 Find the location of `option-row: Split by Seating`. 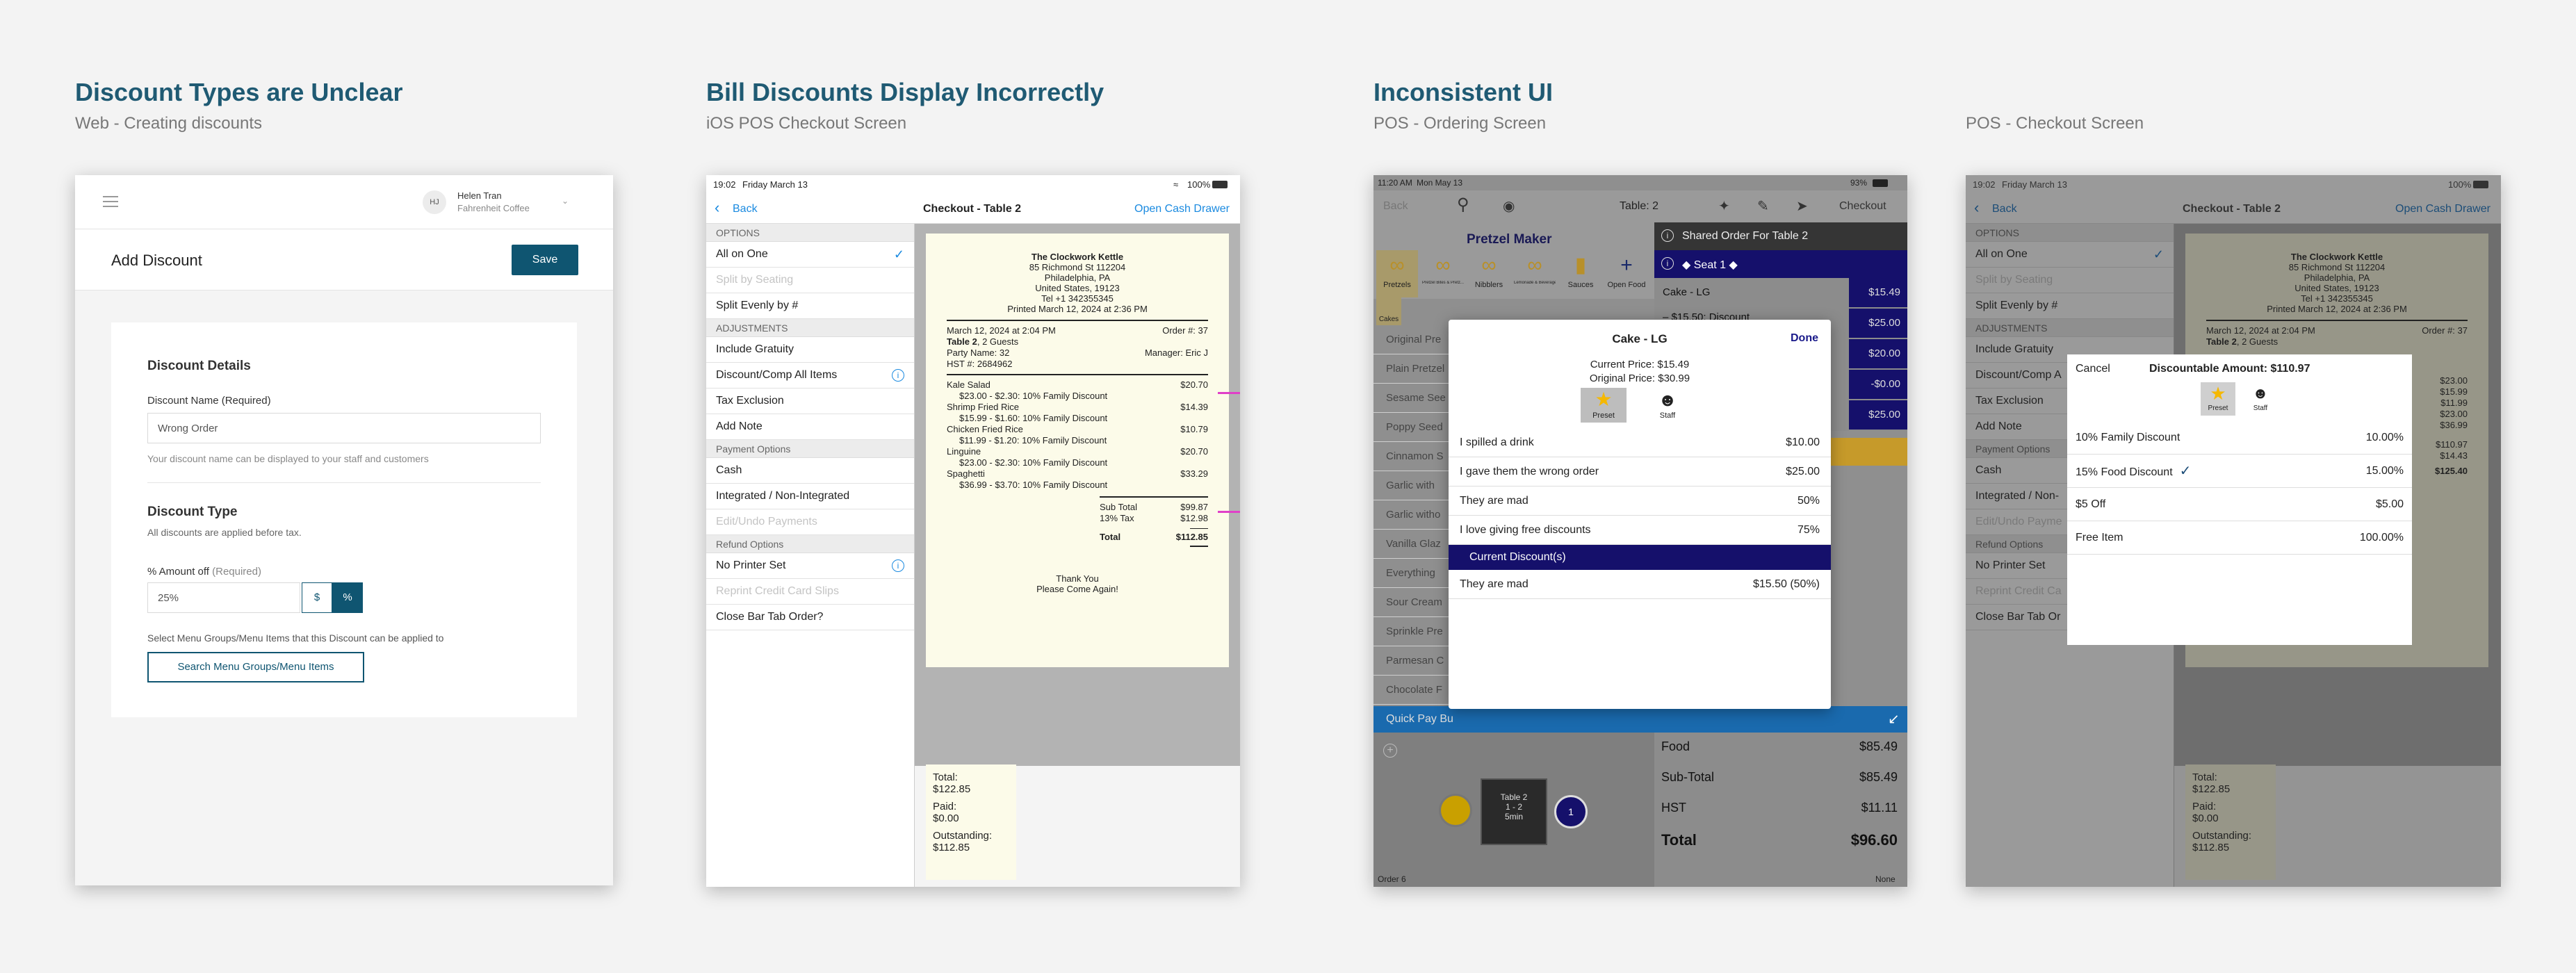

option-row: Split by Seating is located at coordinates (2070, 280).